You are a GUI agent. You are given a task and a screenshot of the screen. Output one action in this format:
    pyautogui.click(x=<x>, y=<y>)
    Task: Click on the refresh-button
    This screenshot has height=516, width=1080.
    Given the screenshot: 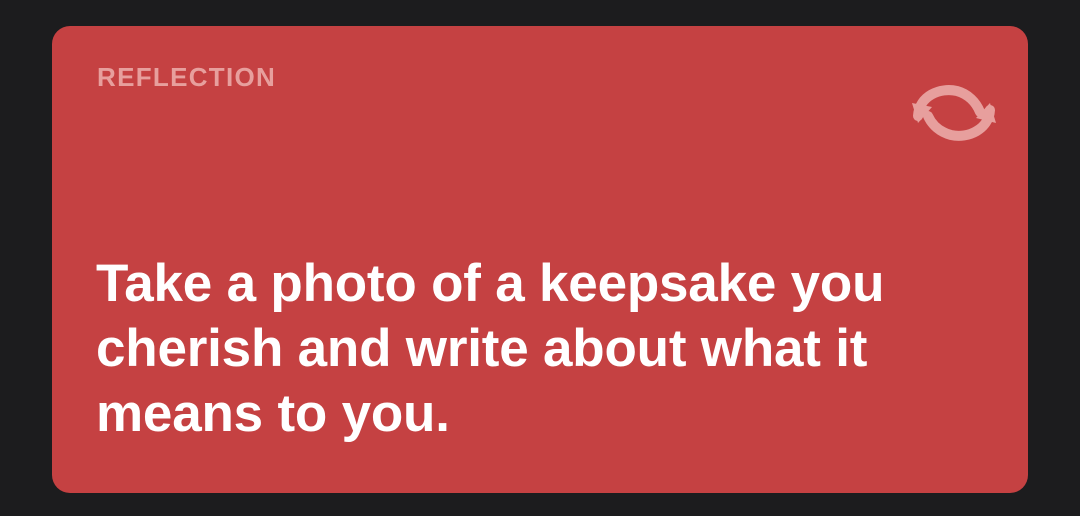 What is the action you would take?
    pyautogui.click(x=954, y=112)
    